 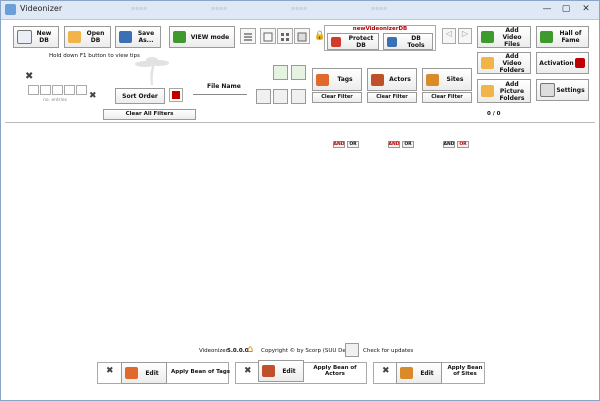 What do you see at coordinates (463, 144) in the screenshot?
I see `sites-or-toggle: OR` at bounding box center [463, 144].